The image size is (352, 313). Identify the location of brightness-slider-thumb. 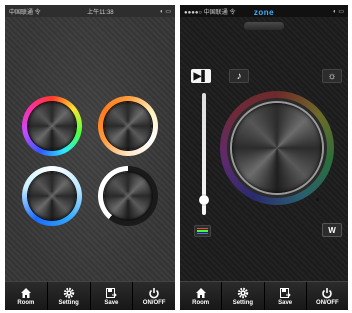
(204, 200).